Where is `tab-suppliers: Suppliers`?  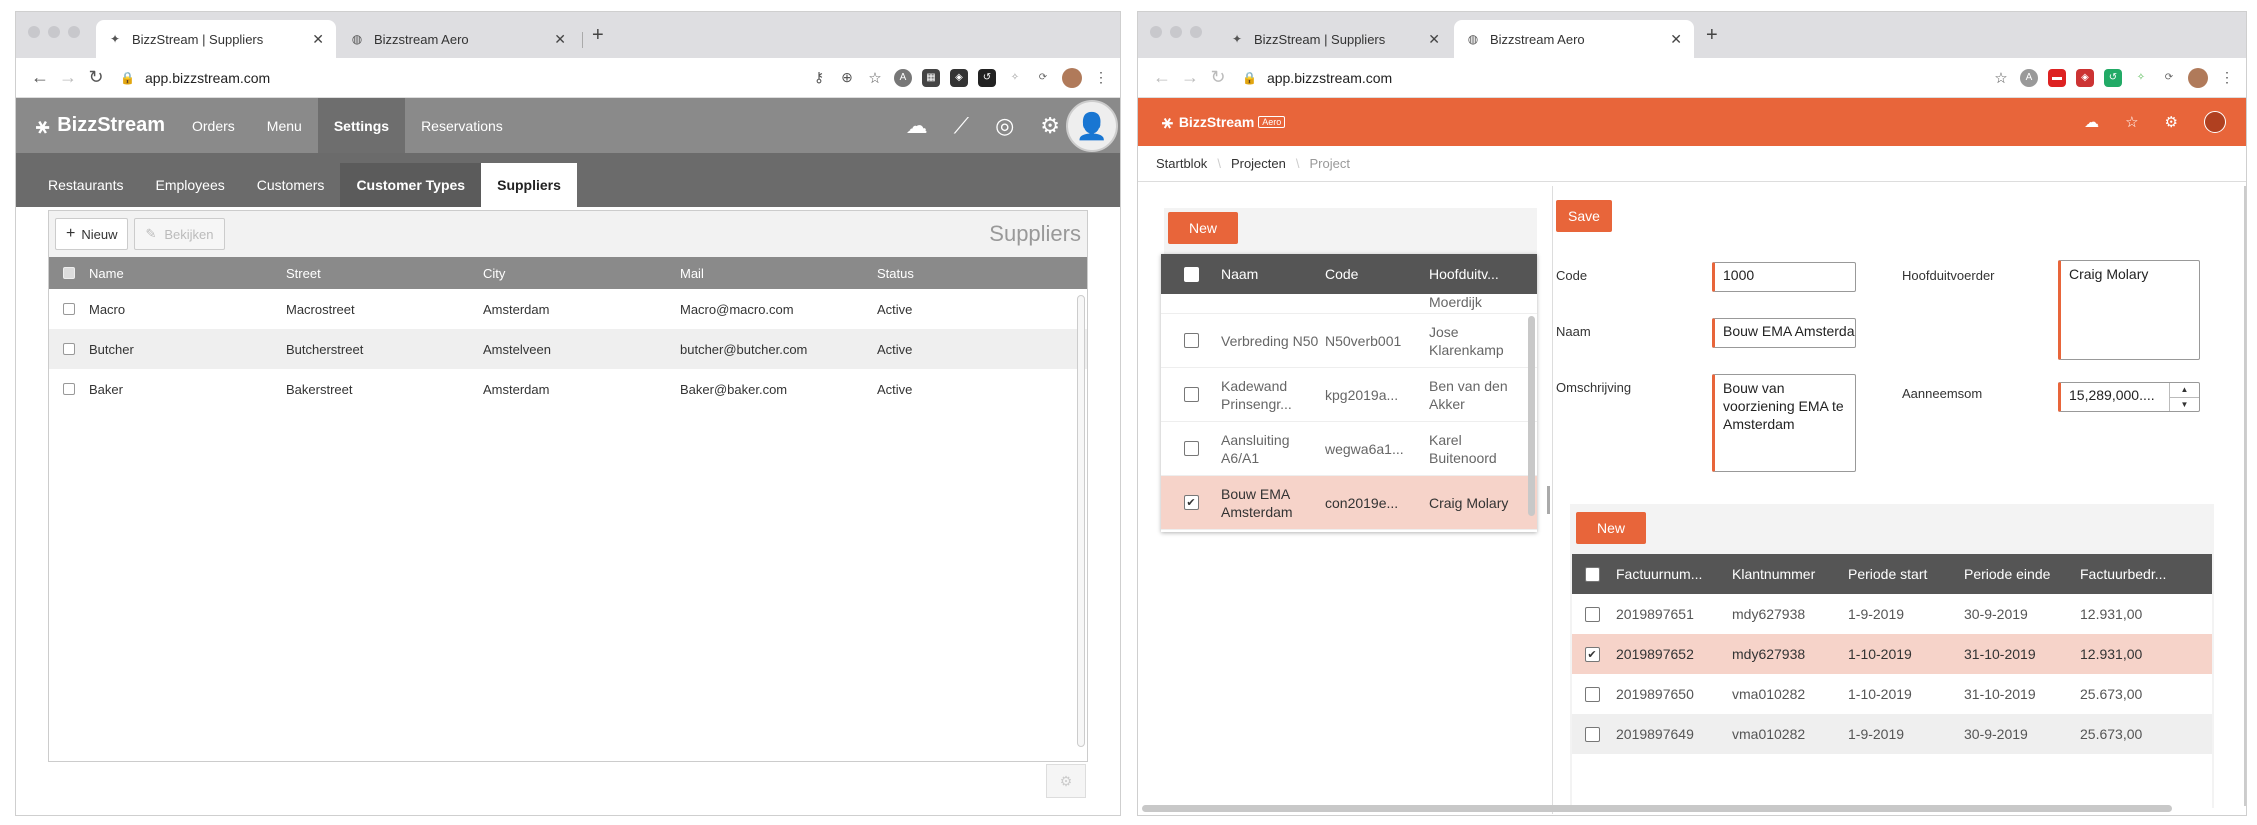
tab-suppliers: Suppliers is located at coordinates (529, 185).